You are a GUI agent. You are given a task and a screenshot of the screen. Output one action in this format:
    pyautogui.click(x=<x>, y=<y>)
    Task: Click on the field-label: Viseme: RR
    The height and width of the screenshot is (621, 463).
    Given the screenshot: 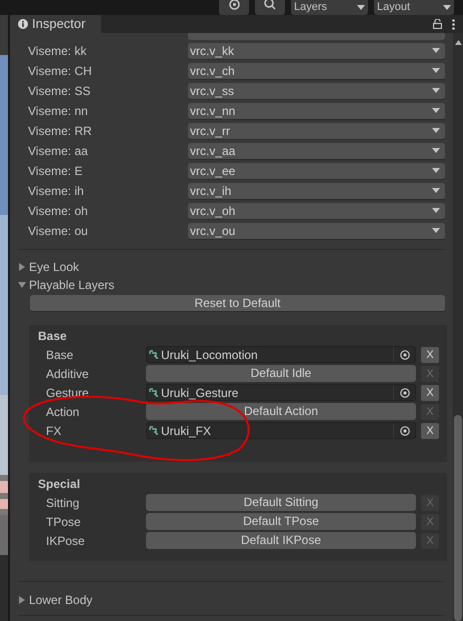 What is the action you would take?
    pyautogui.click(x=60, y=131)
    